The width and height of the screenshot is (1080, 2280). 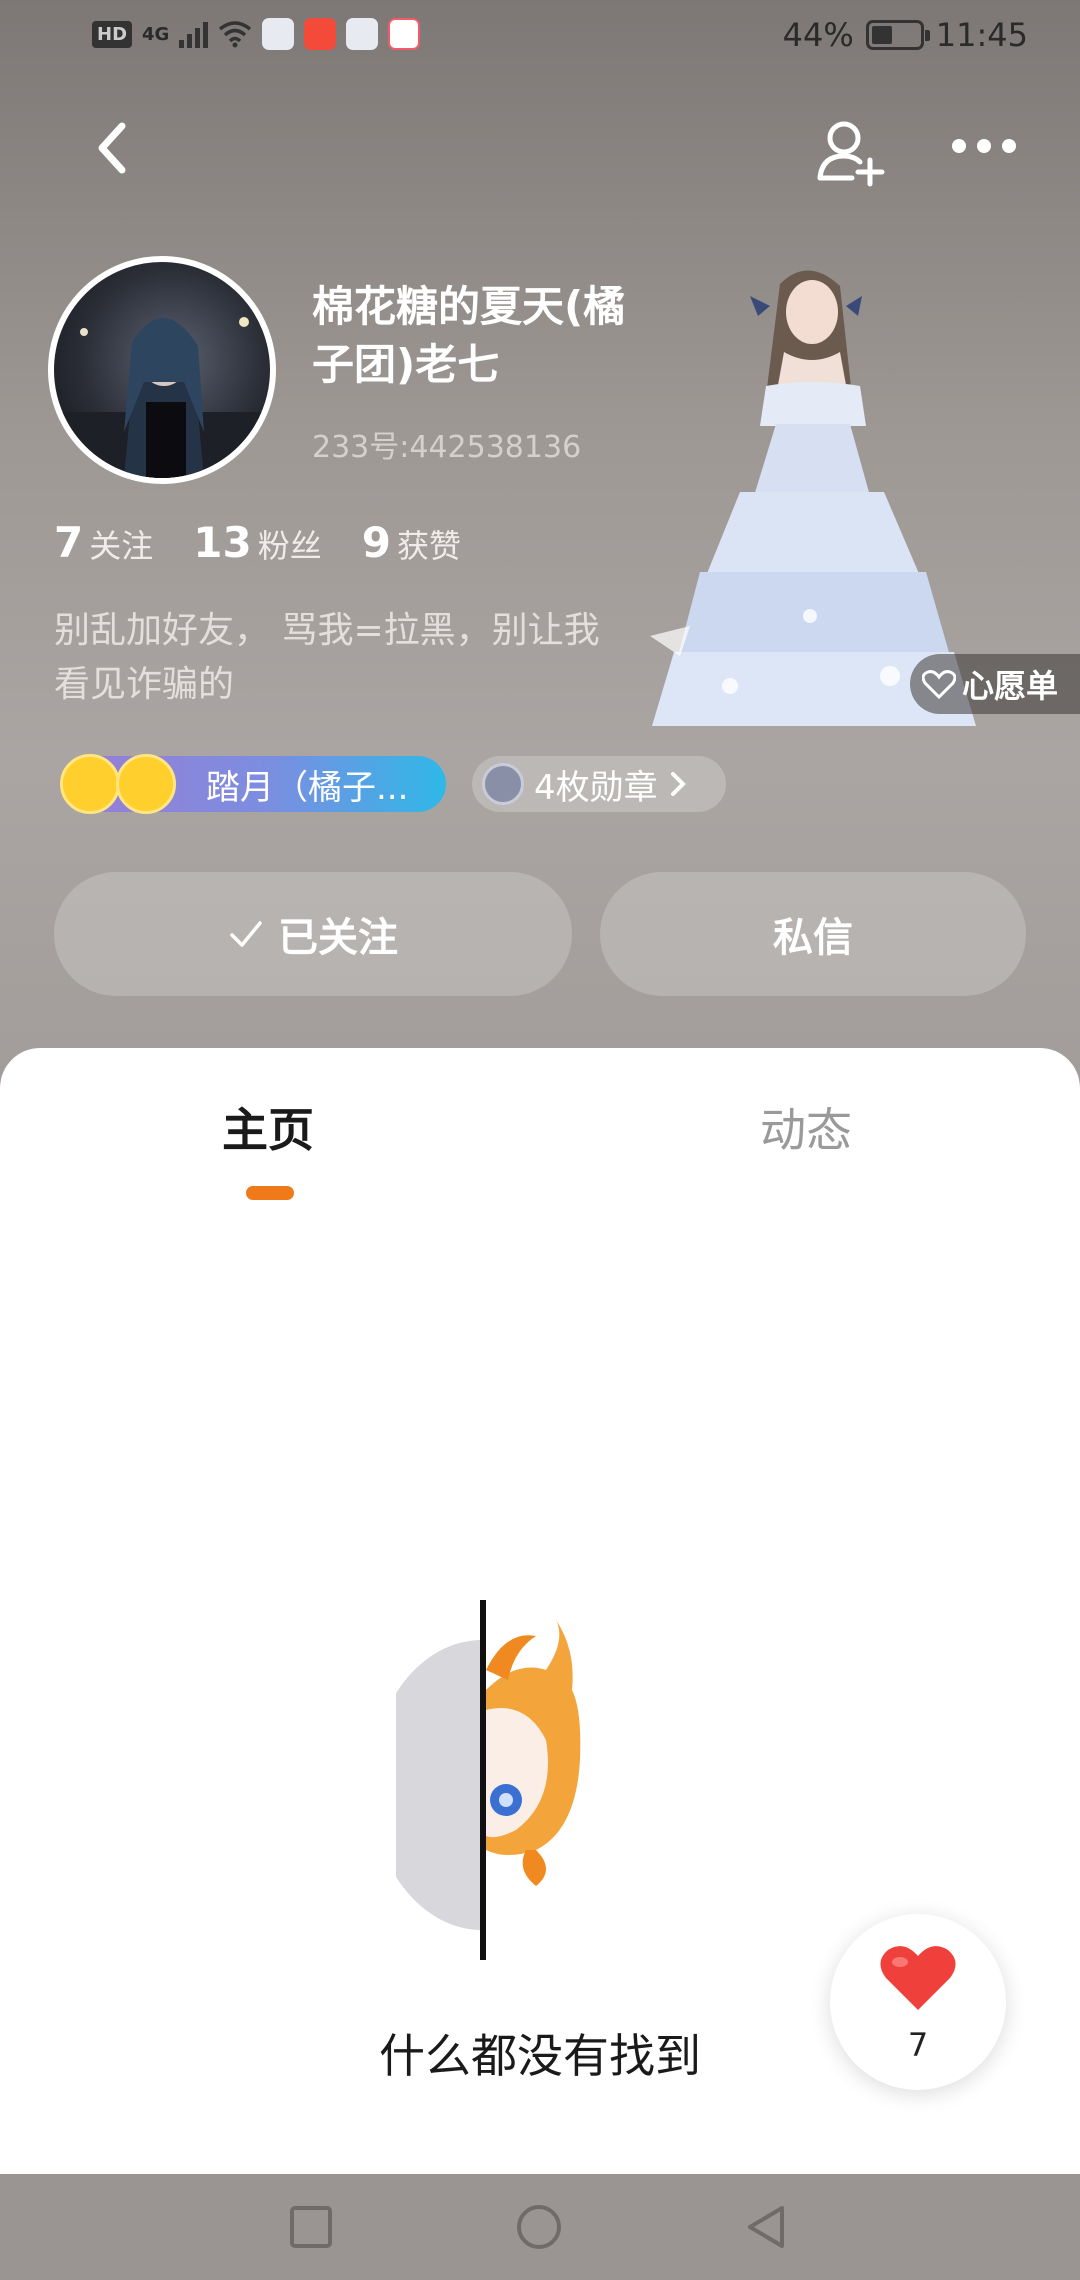 I want to click on profile-bio: 别乱加好友， 骂我=拉黑，别让我看见诈骗的, so click(x=327, y=657).